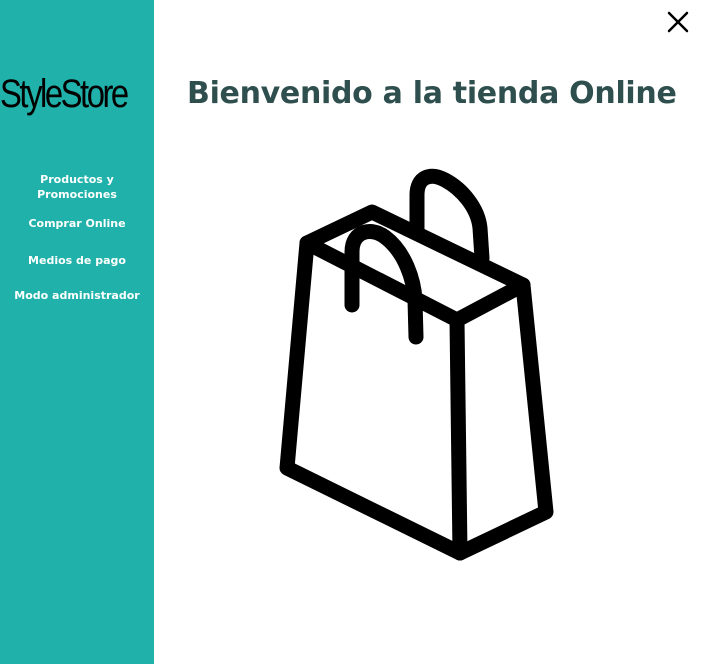 This screenshot has height=664, width=701. What do you see at coordinates (77, 187) in the screenshot?
I see `sidebar-item-productos-promociones: Productos y Promociones` at bounding box center [77, 187].